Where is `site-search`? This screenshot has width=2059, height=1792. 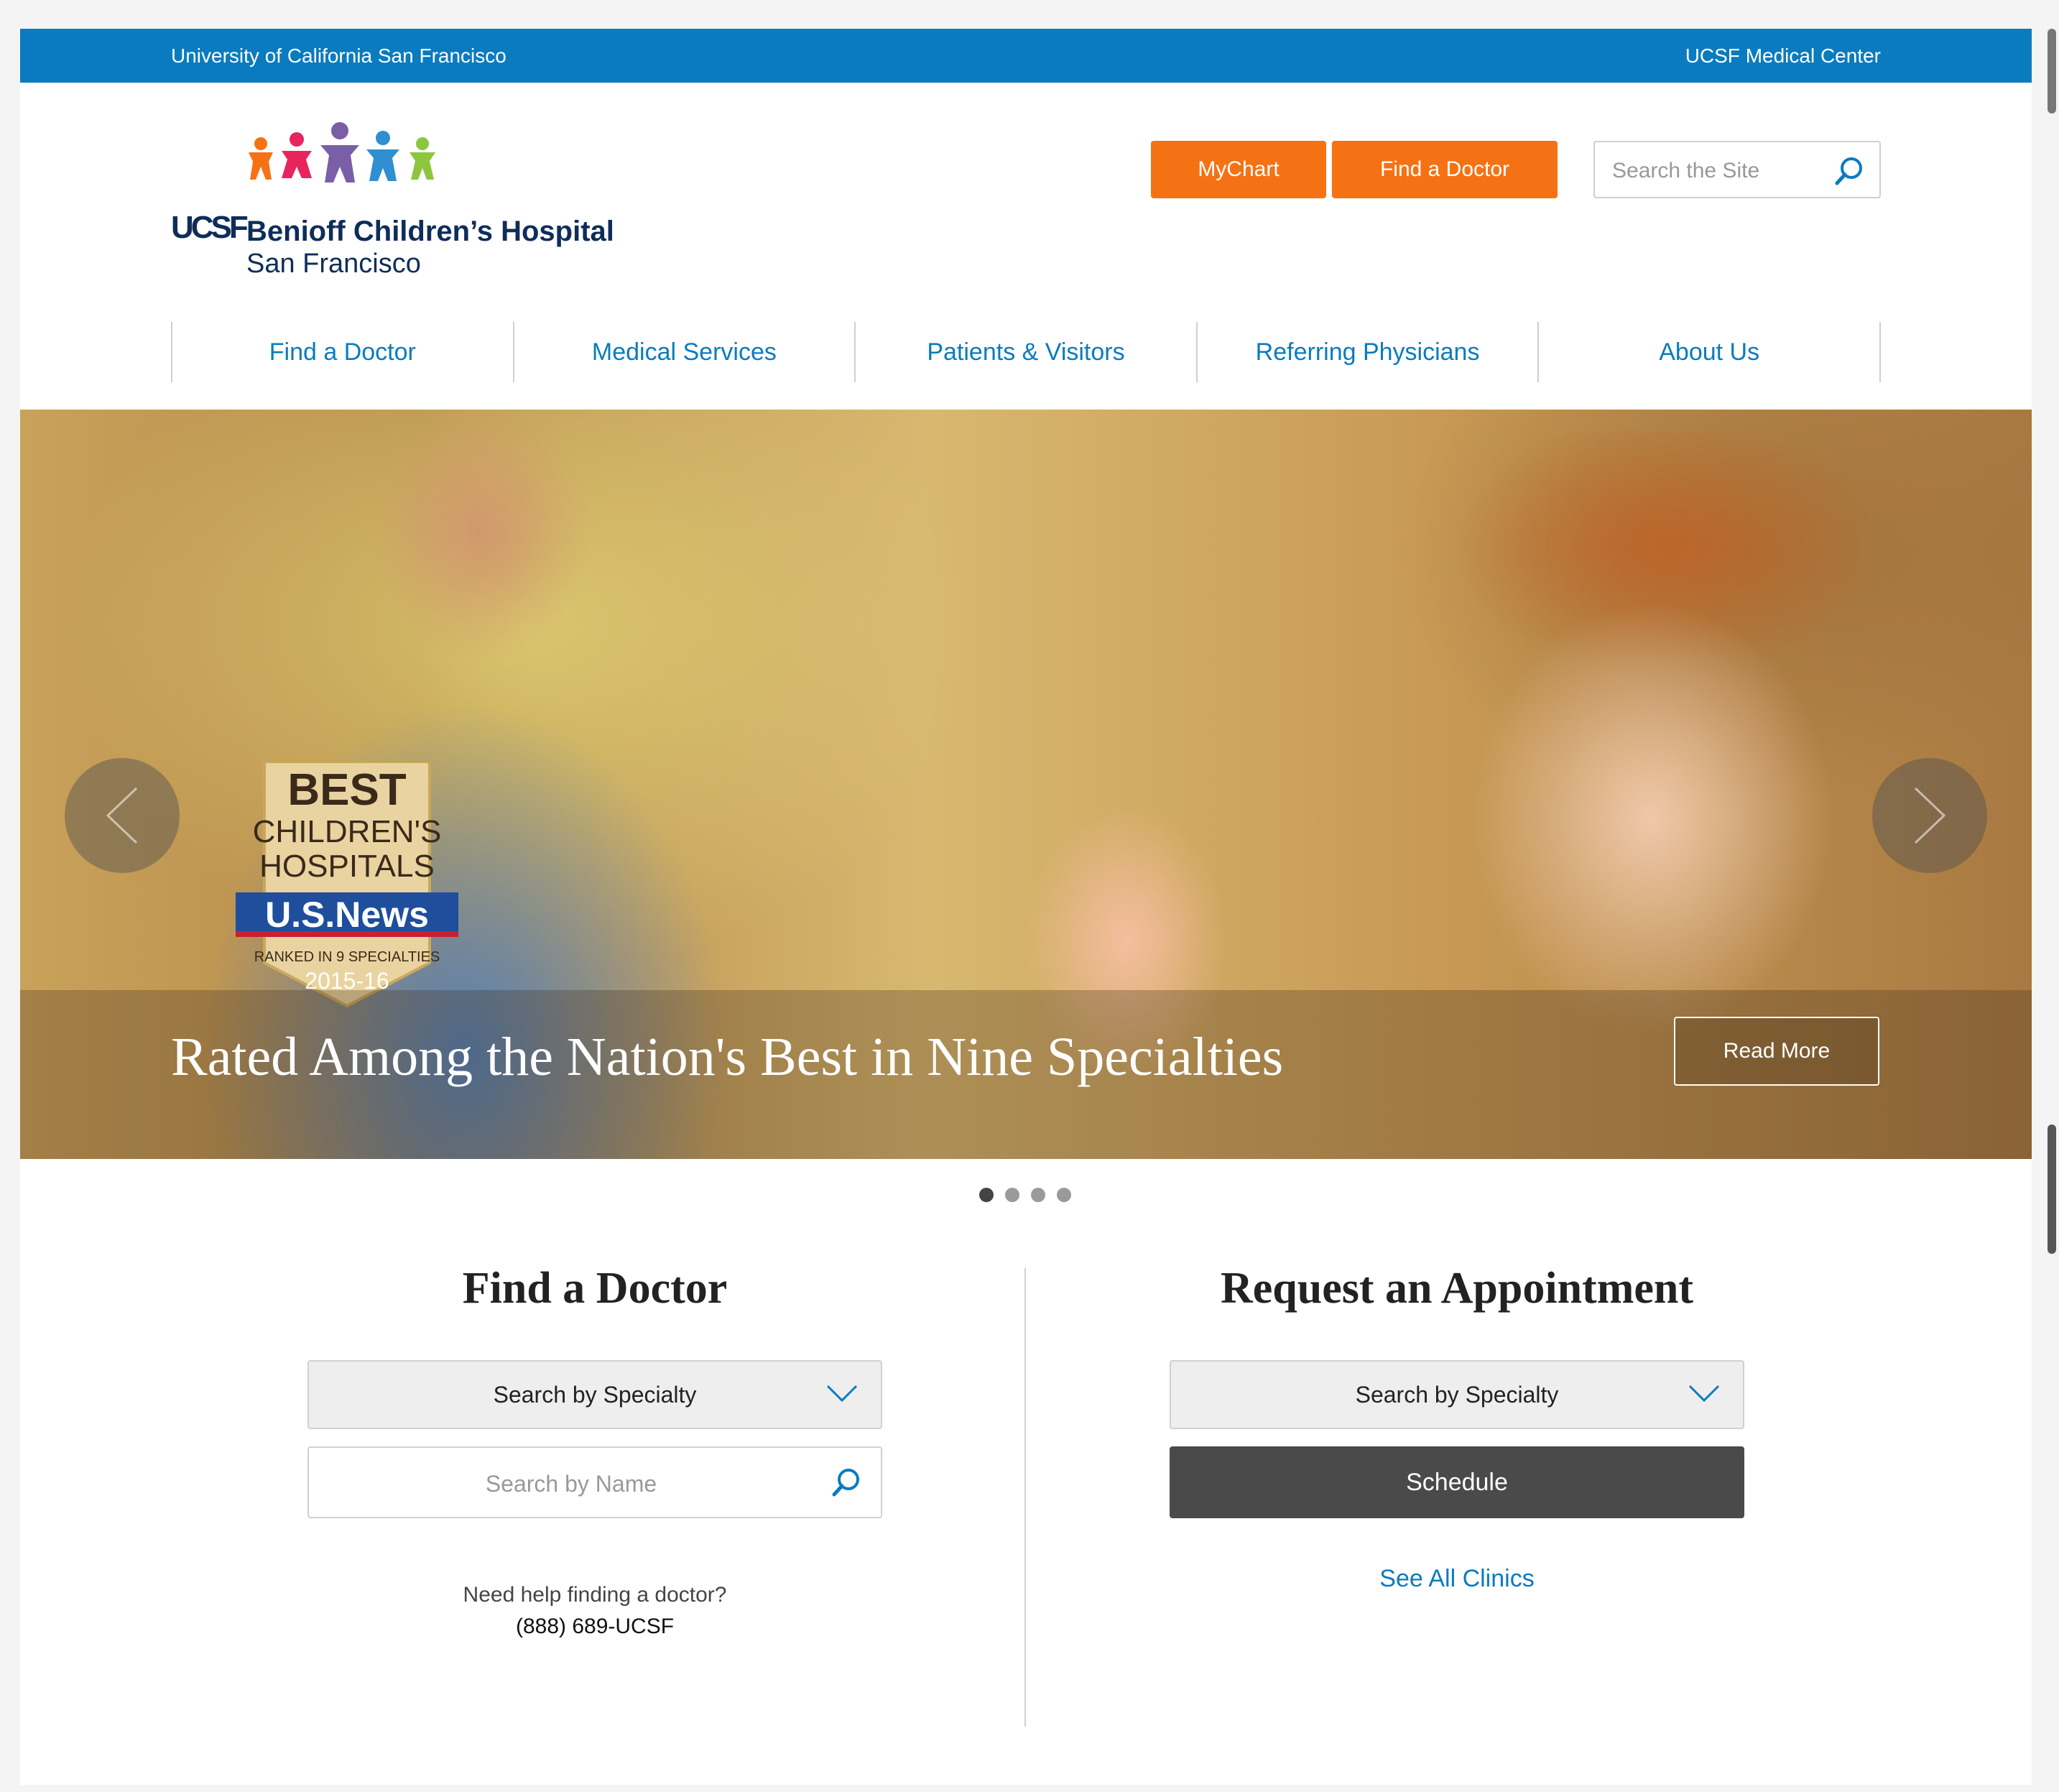
site-search is located at coordinates (1737, 169).